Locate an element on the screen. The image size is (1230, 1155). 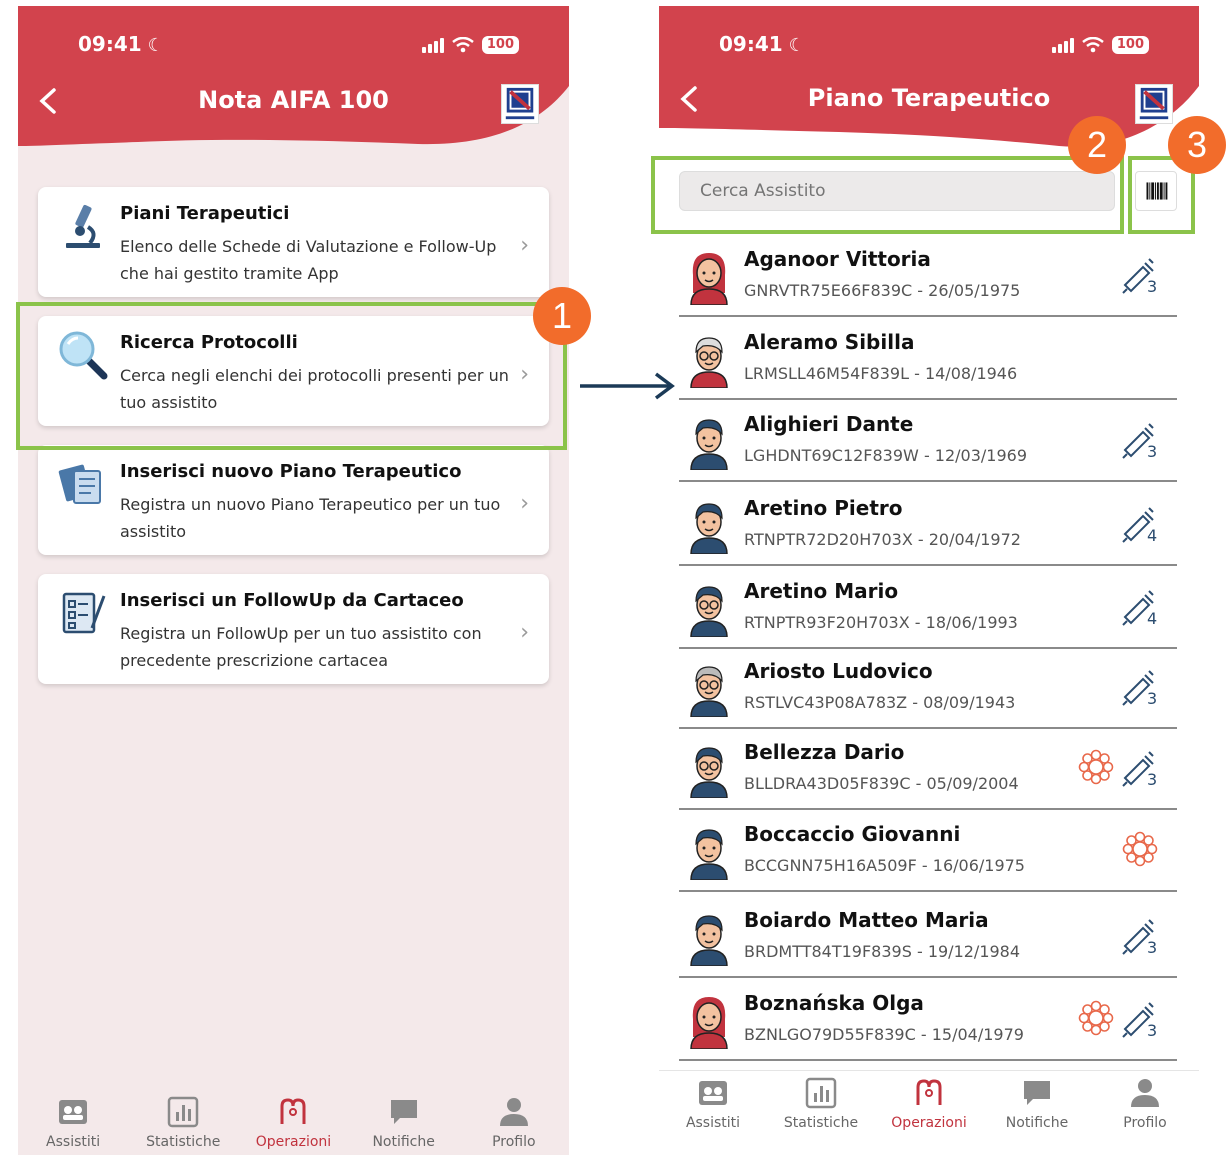
header-background is located at coordinates (293, 76).